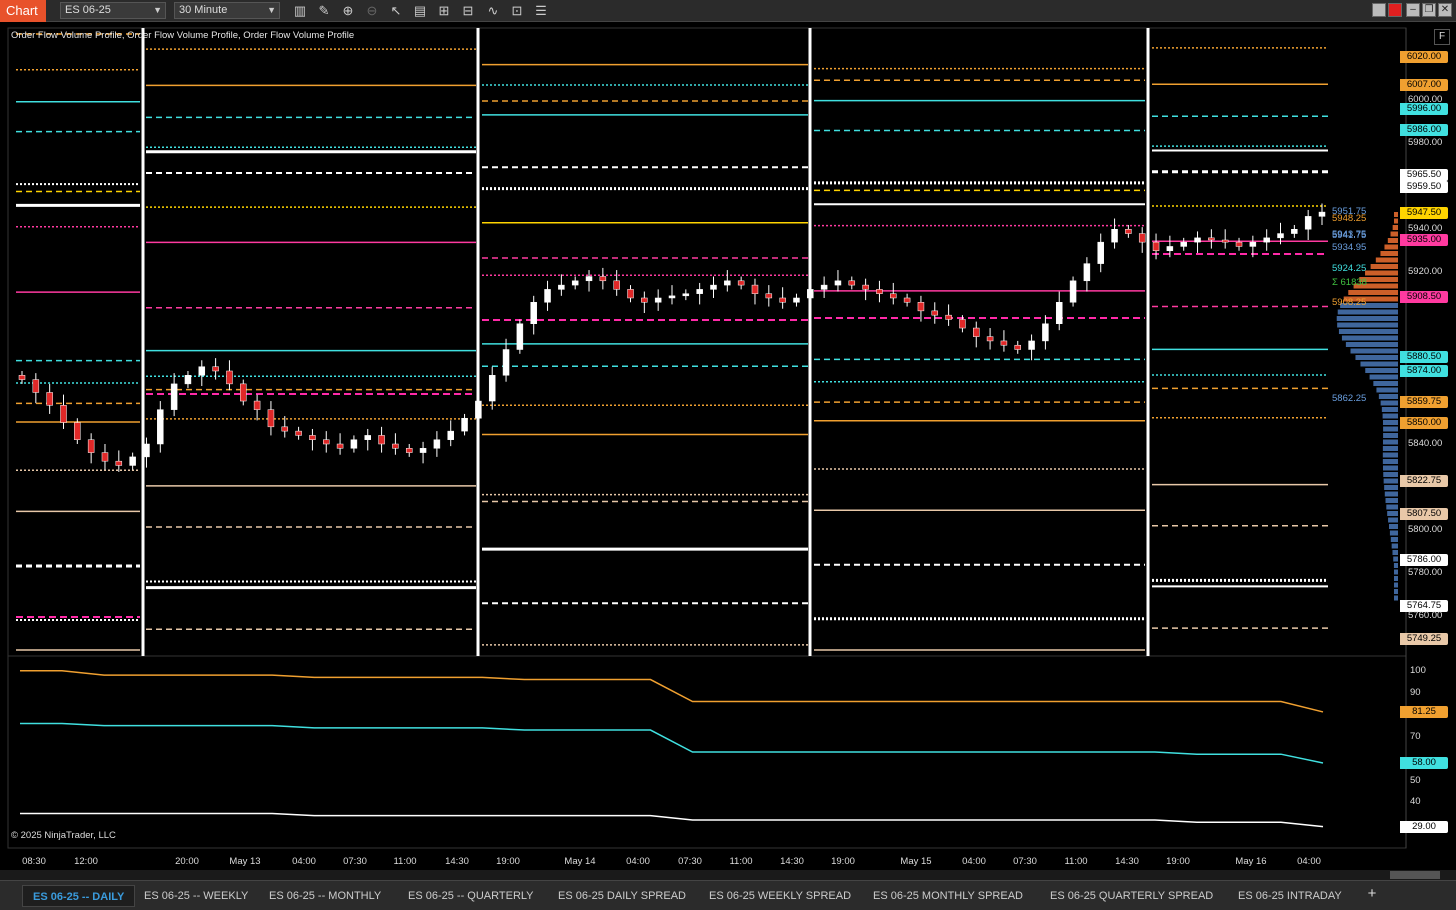  Describe the element at coordinates (63, 835) in the screenshot. I see `copyright: © 2025 NinjaTrader, LLC` at that location.